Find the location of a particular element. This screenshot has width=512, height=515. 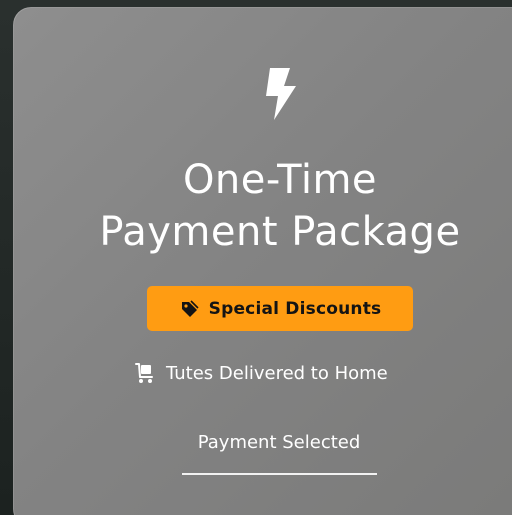

package-title-line2: Payment Package is located at coordinates (280, 232).